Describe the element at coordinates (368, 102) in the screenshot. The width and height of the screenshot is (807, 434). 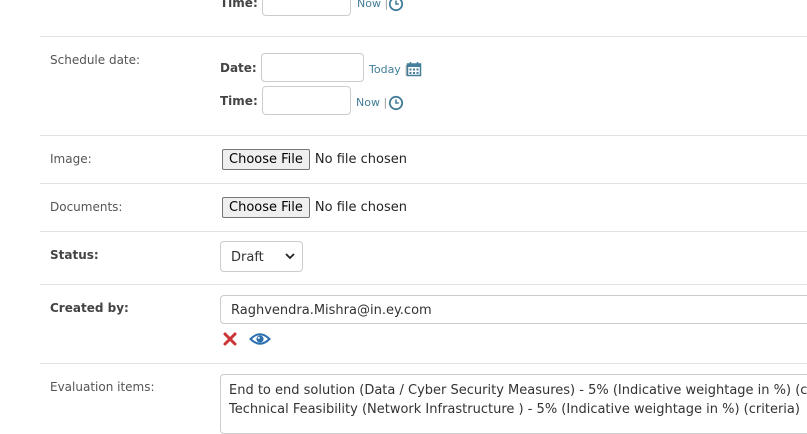
I see `now-link: Now` at that location.